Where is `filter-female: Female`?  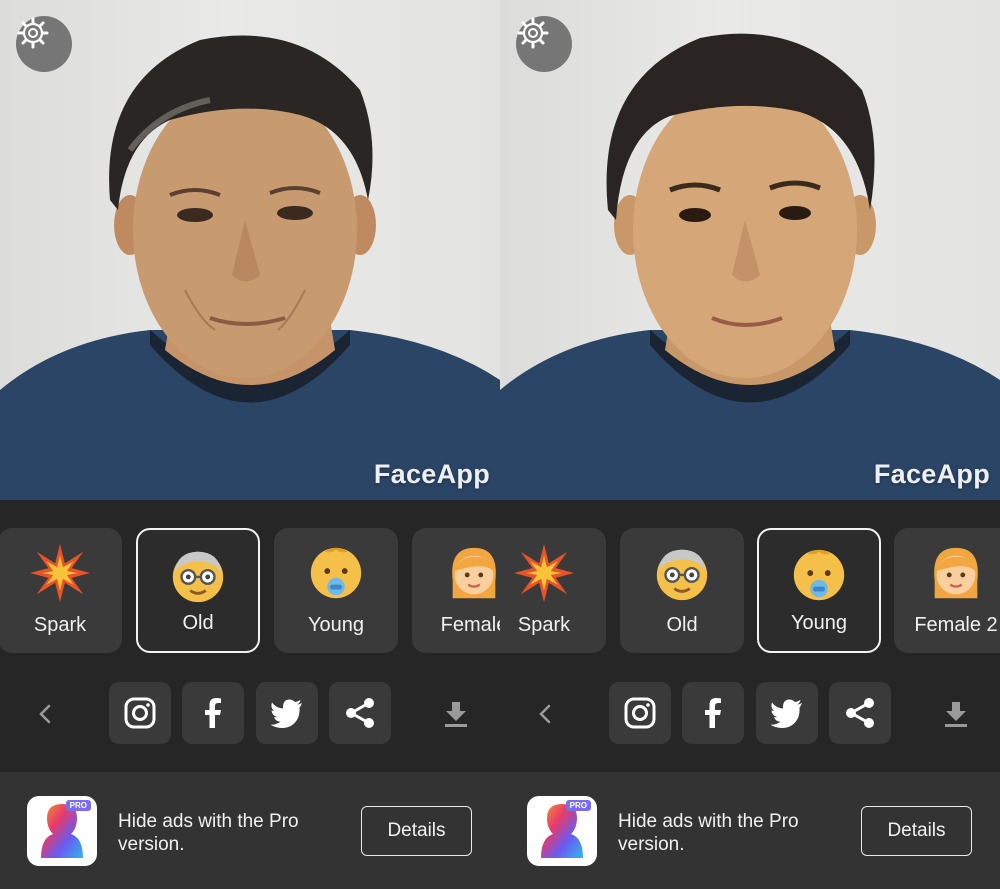
filter-female: Female is located at coordinates (456, 590).